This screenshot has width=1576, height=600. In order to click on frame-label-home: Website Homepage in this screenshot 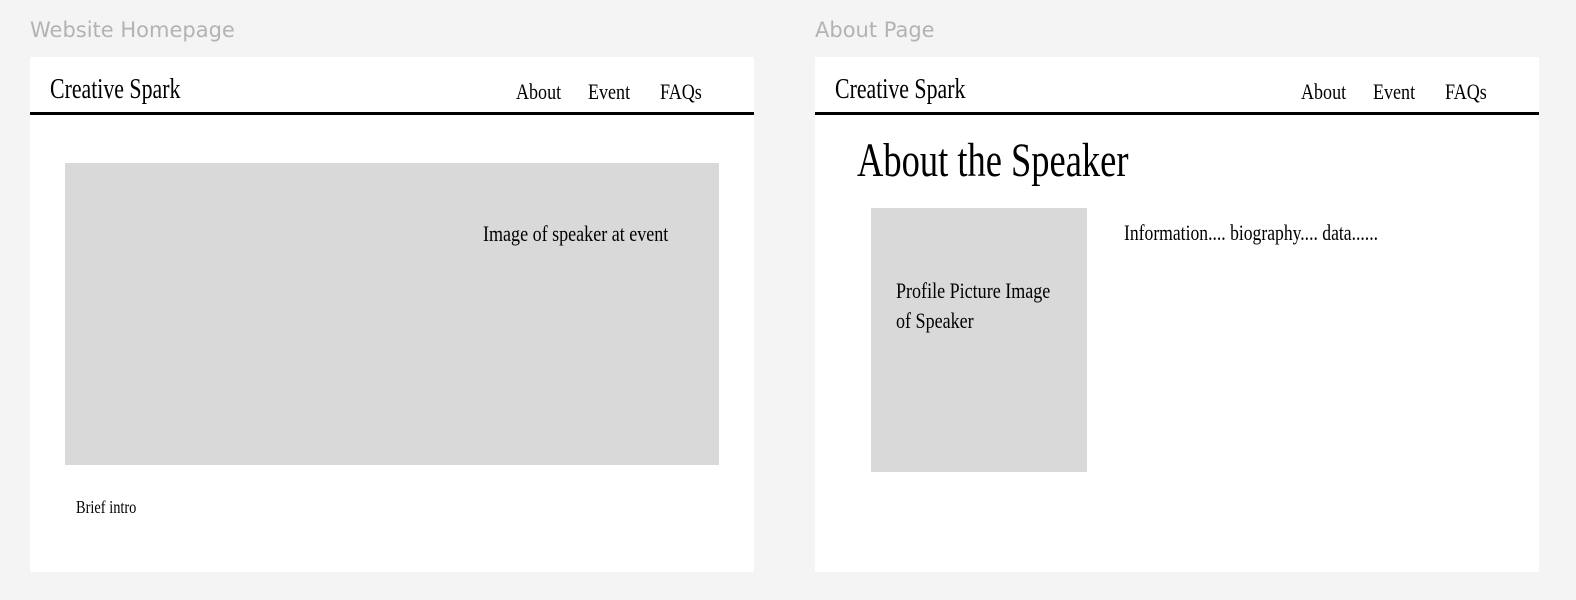, I will do `click(132, 30)`.